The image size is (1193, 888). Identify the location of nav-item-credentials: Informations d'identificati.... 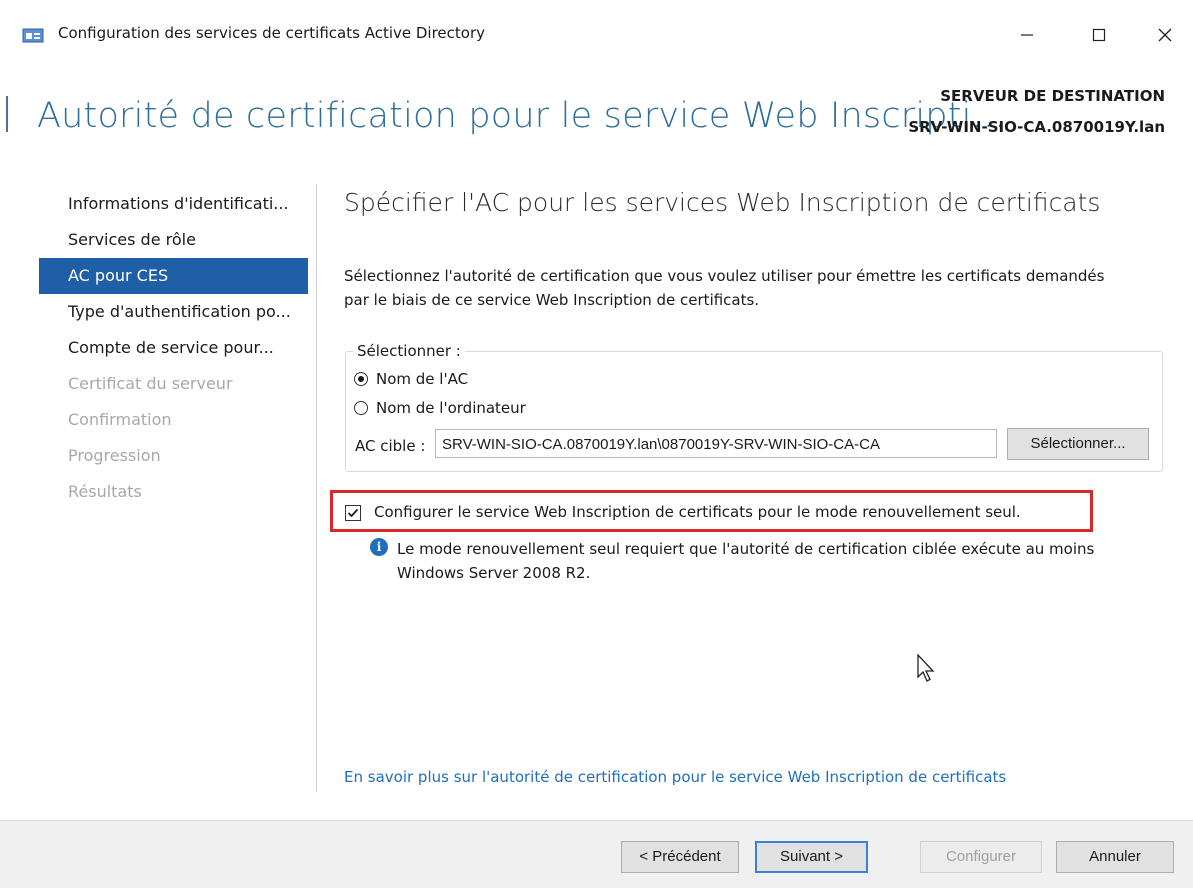
(173, 204).